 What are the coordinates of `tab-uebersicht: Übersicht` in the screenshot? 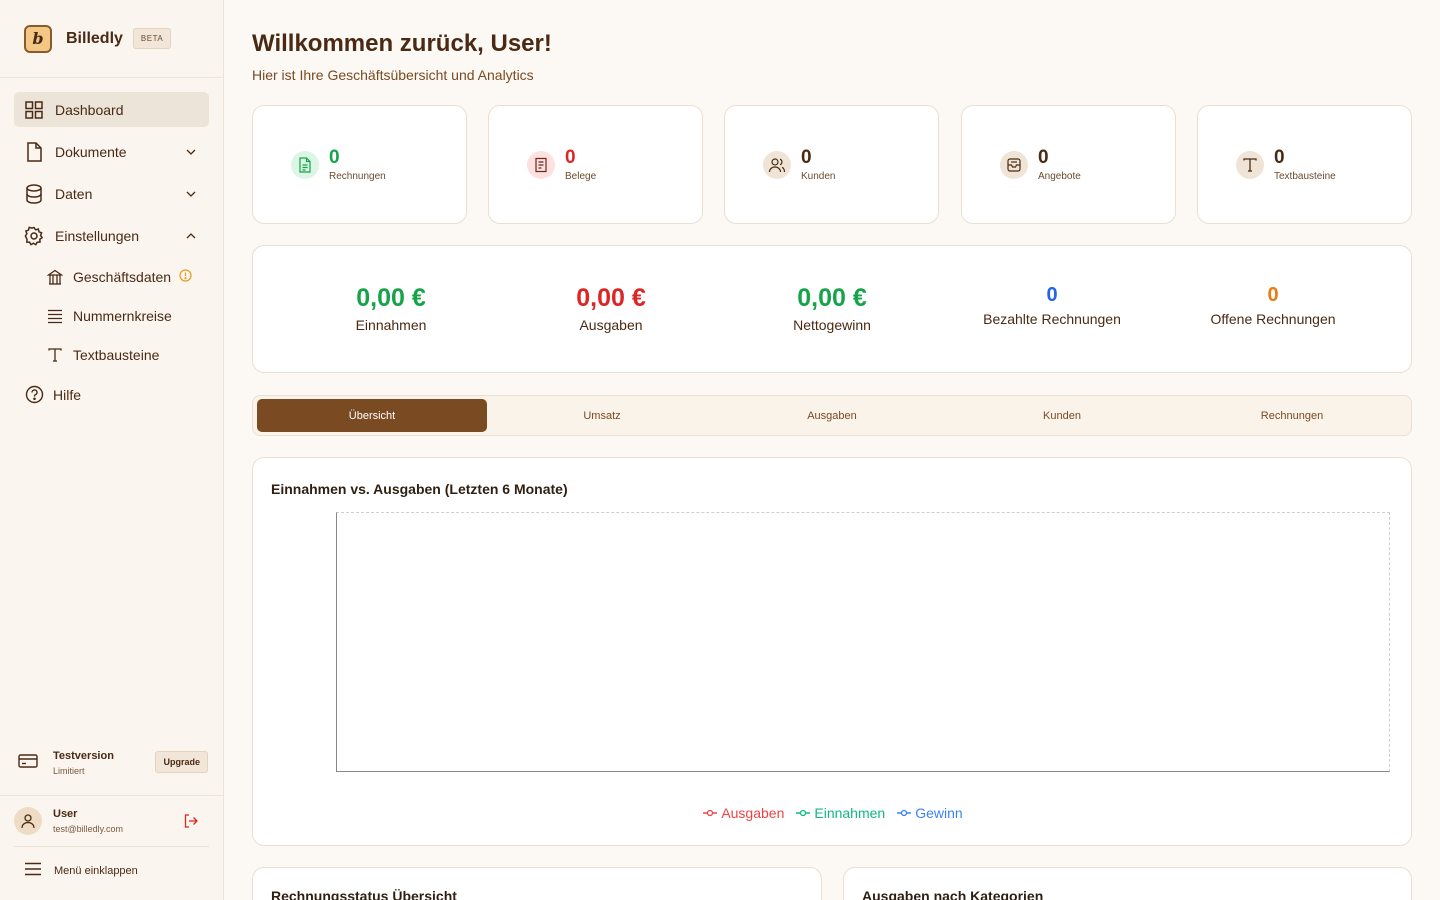 It's located at (372, 415).